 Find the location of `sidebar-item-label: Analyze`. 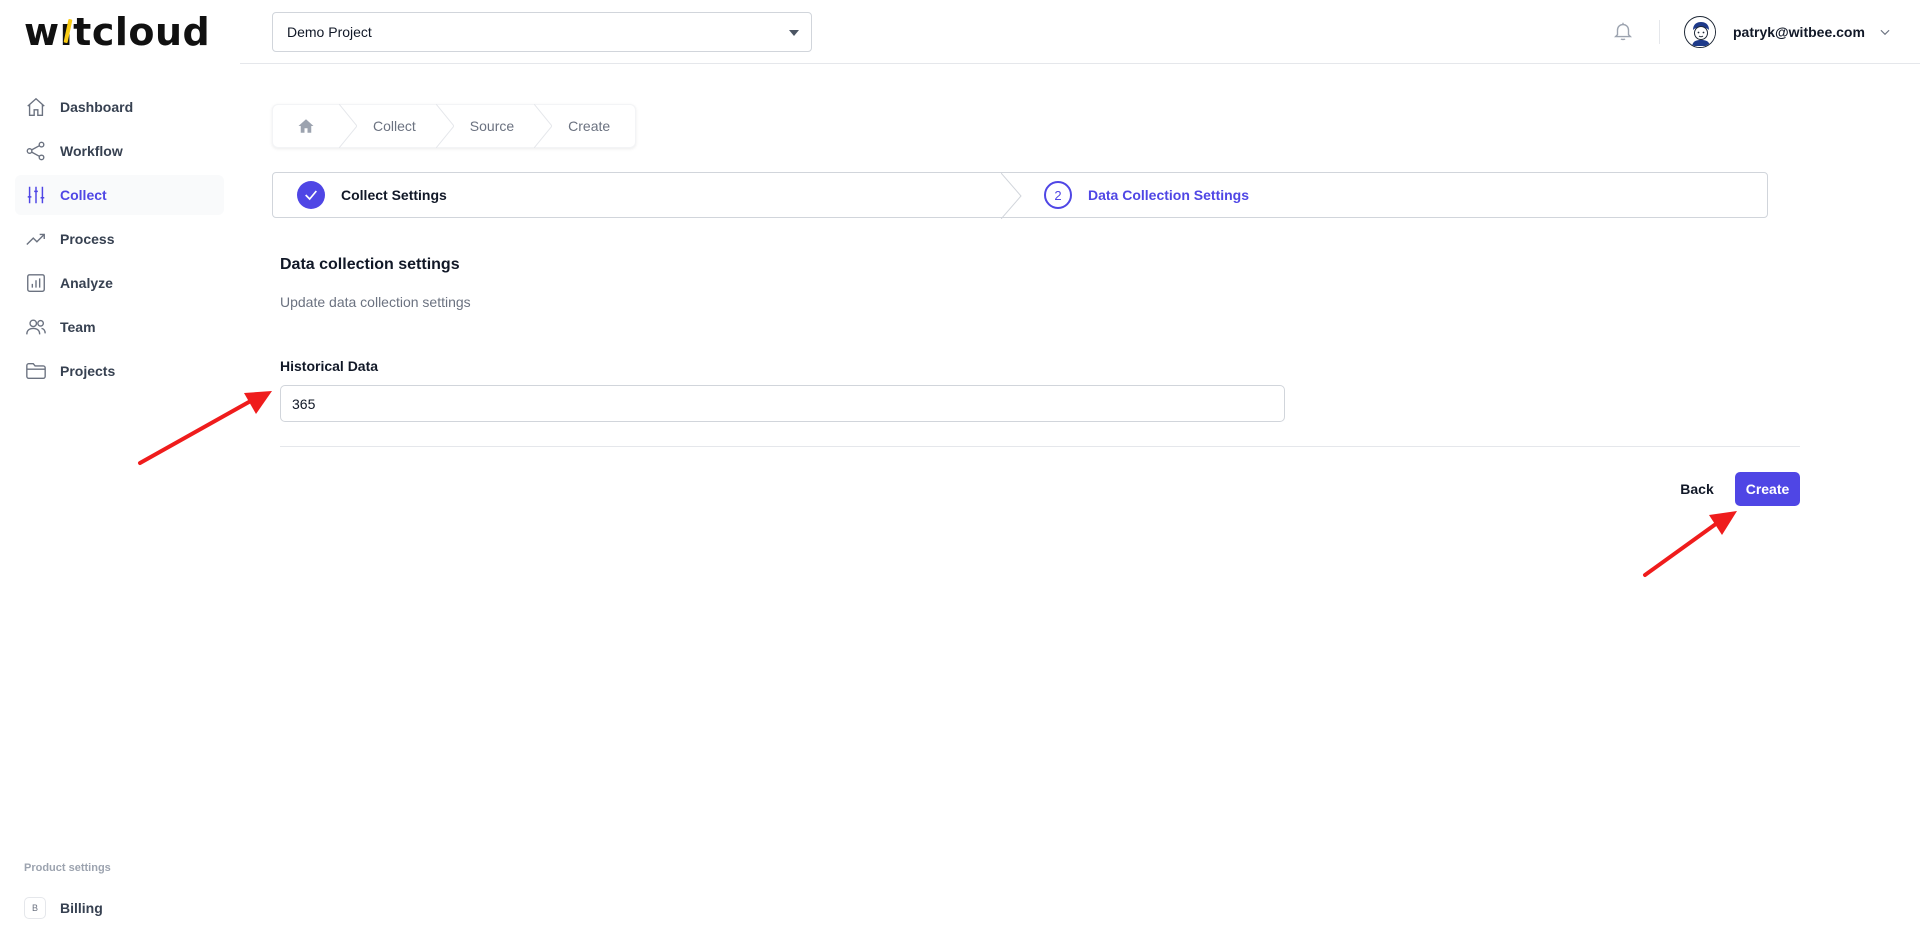

sidebar-item-label: Analyze is located at coordinates (86, 283).